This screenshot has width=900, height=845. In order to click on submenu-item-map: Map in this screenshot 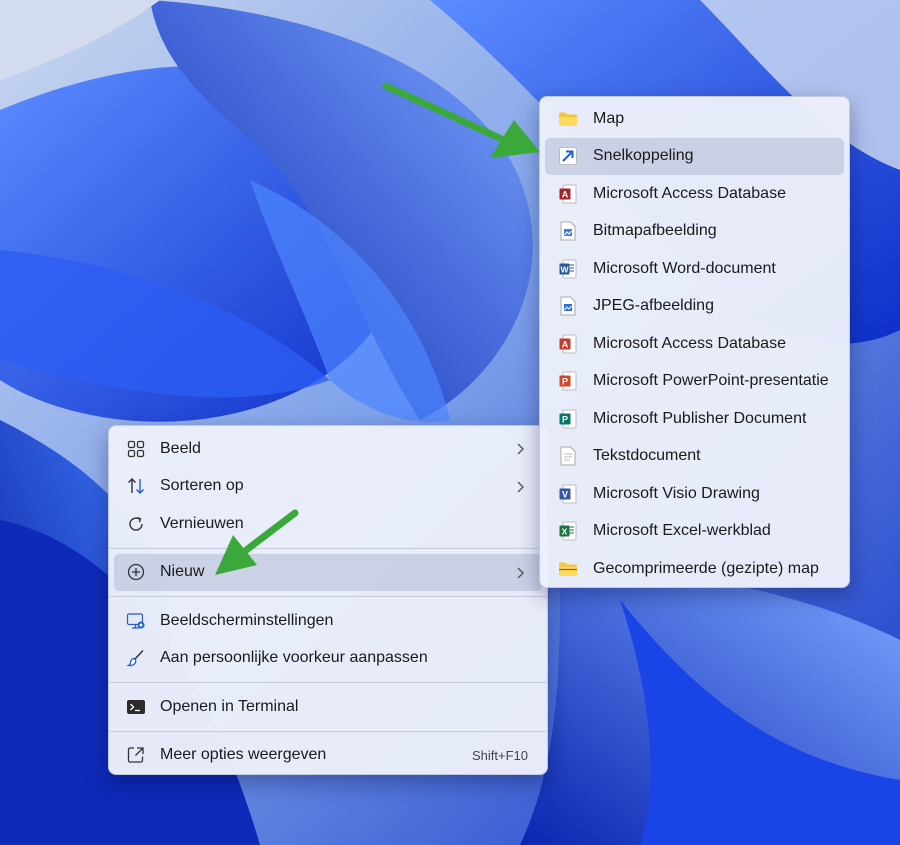, I will do `click(694, 119)`.